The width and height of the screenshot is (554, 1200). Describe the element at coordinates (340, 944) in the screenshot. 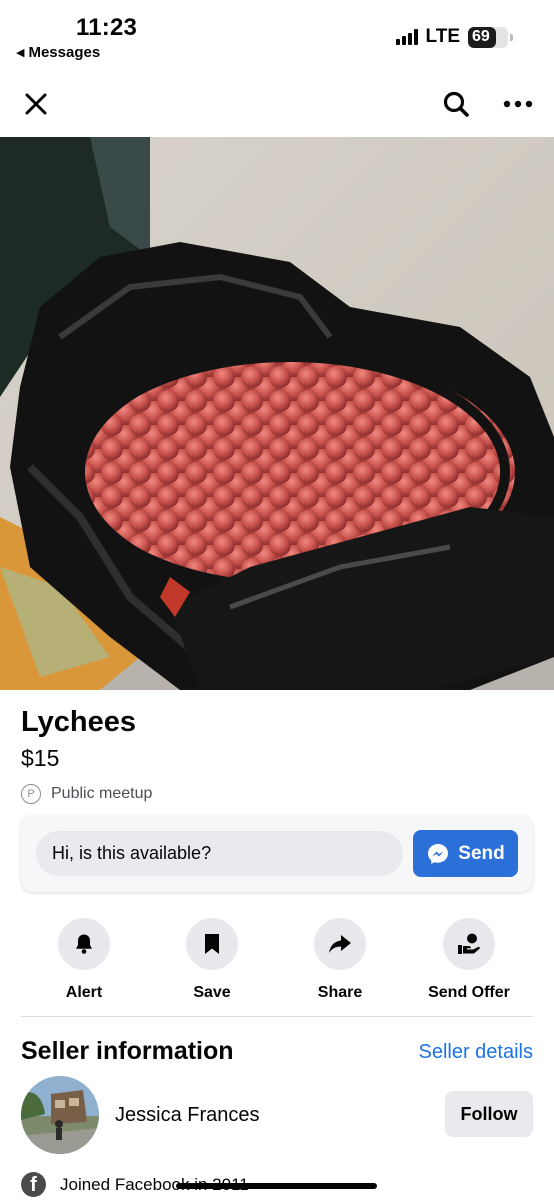

I see `share-arrow-icon` at that location.